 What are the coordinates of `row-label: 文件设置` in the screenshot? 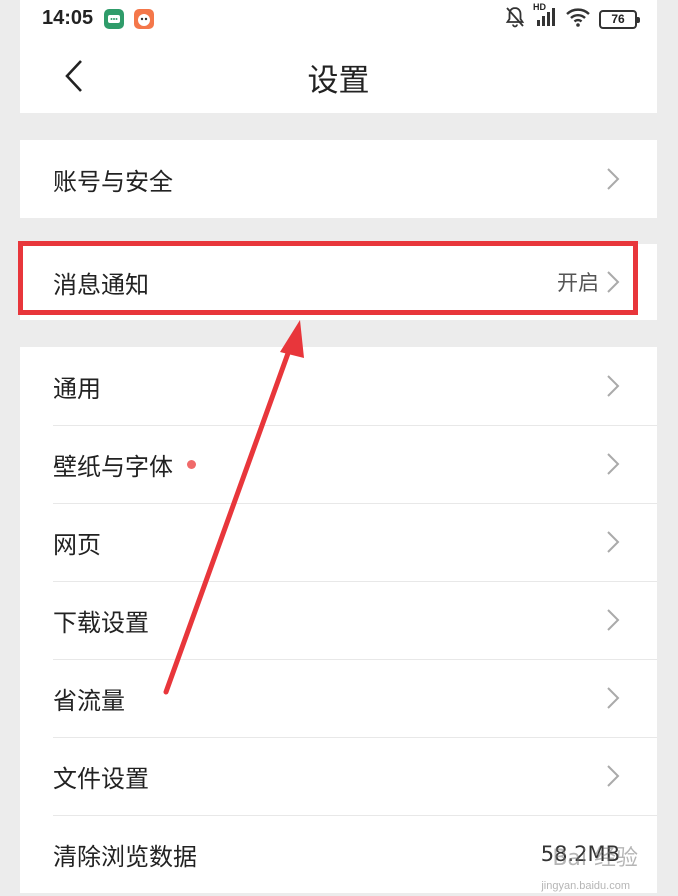 It's located at (101, 778).